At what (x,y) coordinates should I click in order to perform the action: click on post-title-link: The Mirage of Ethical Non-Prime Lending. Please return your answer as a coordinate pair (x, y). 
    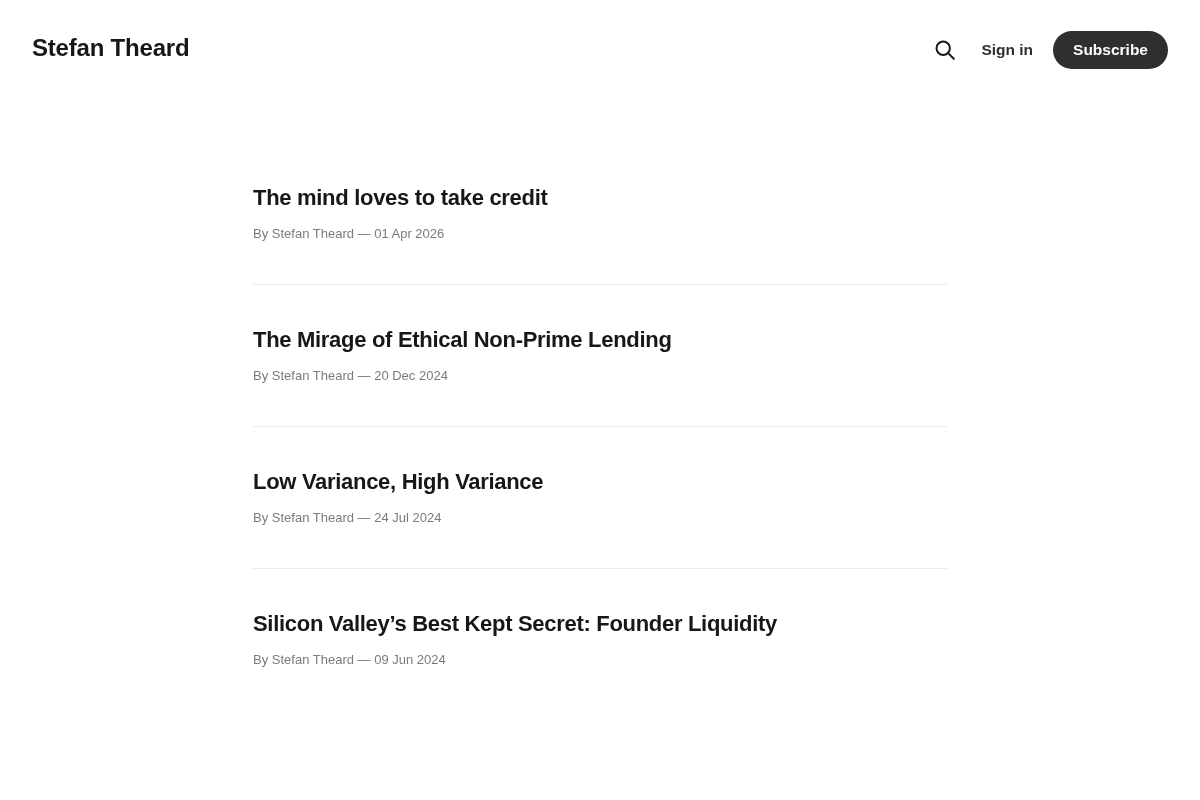
    Looking at the image, I should click on (462, 340).